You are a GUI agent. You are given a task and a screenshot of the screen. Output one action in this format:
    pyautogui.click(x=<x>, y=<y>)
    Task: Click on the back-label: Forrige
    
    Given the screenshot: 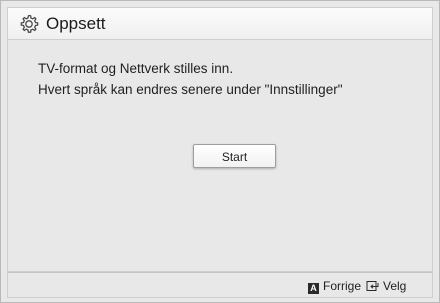 What is the action you would take?
    pyautogui.click(x=342, y=286)
    